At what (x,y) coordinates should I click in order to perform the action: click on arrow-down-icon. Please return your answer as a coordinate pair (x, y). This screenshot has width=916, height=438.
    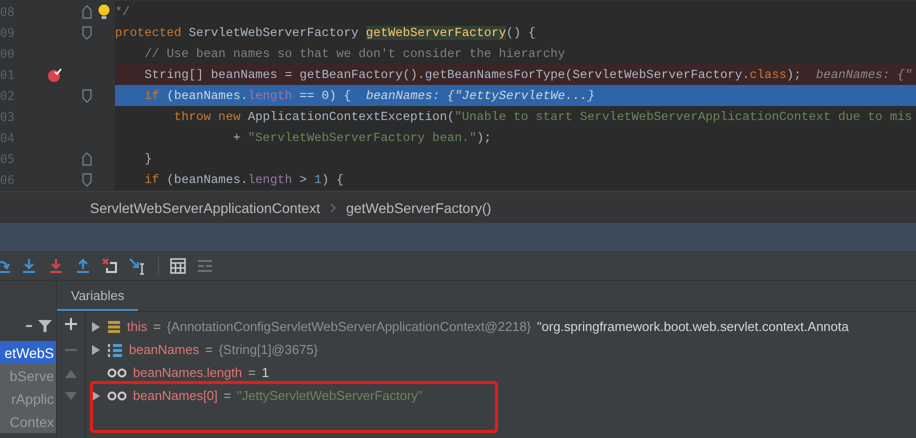
    Looking at the image, I should click on (71, 396).